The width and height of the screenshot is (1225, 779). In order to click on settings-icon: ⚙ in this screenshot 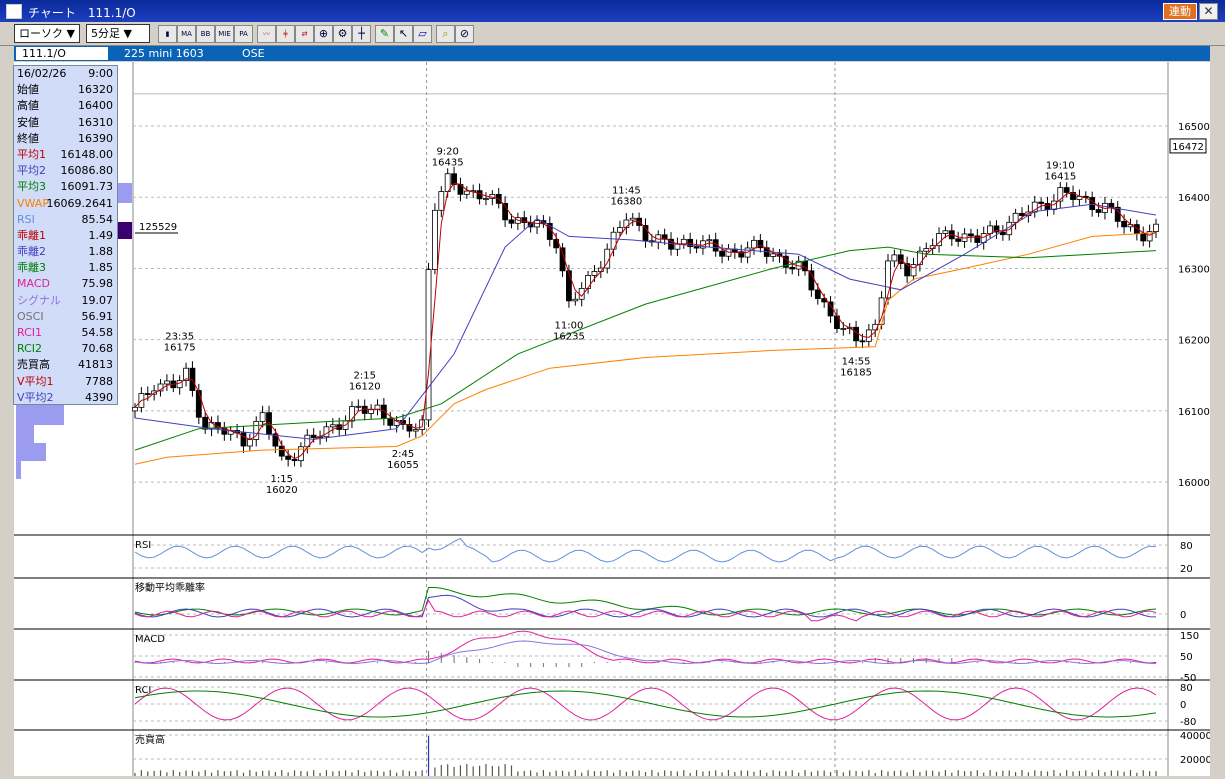, I will do `click(342, 34)`.